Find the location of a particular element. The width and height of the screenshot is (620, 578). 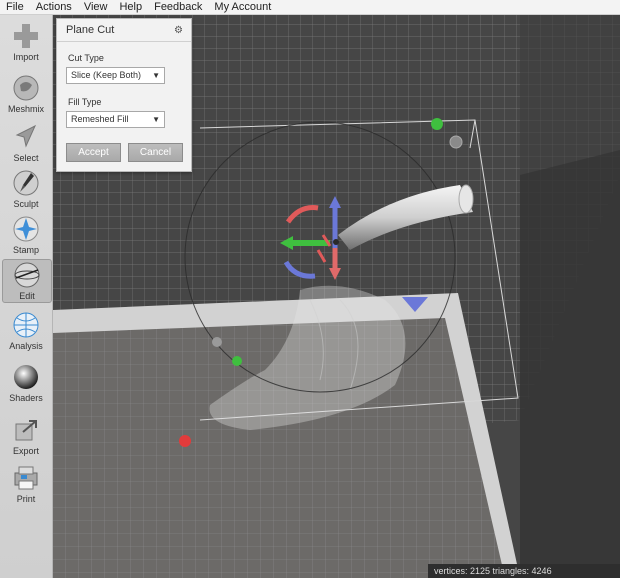

tool-label: Import is located at coordinates (26, 57).